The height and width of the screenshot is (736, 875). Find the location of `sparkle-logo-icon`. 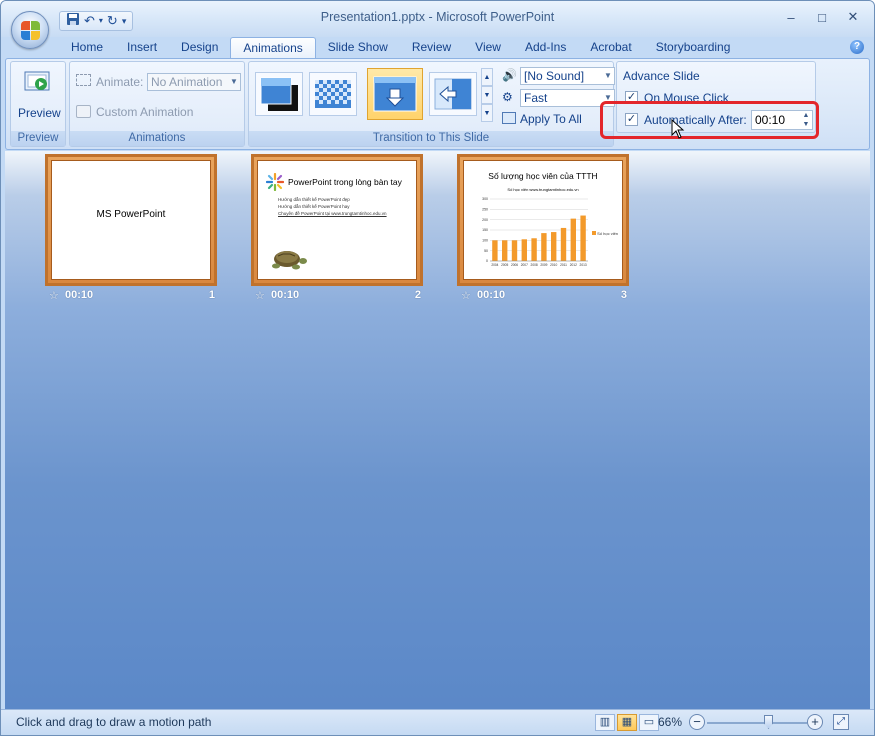

sparkle-logo-icon is located at coordinates (275, 182).